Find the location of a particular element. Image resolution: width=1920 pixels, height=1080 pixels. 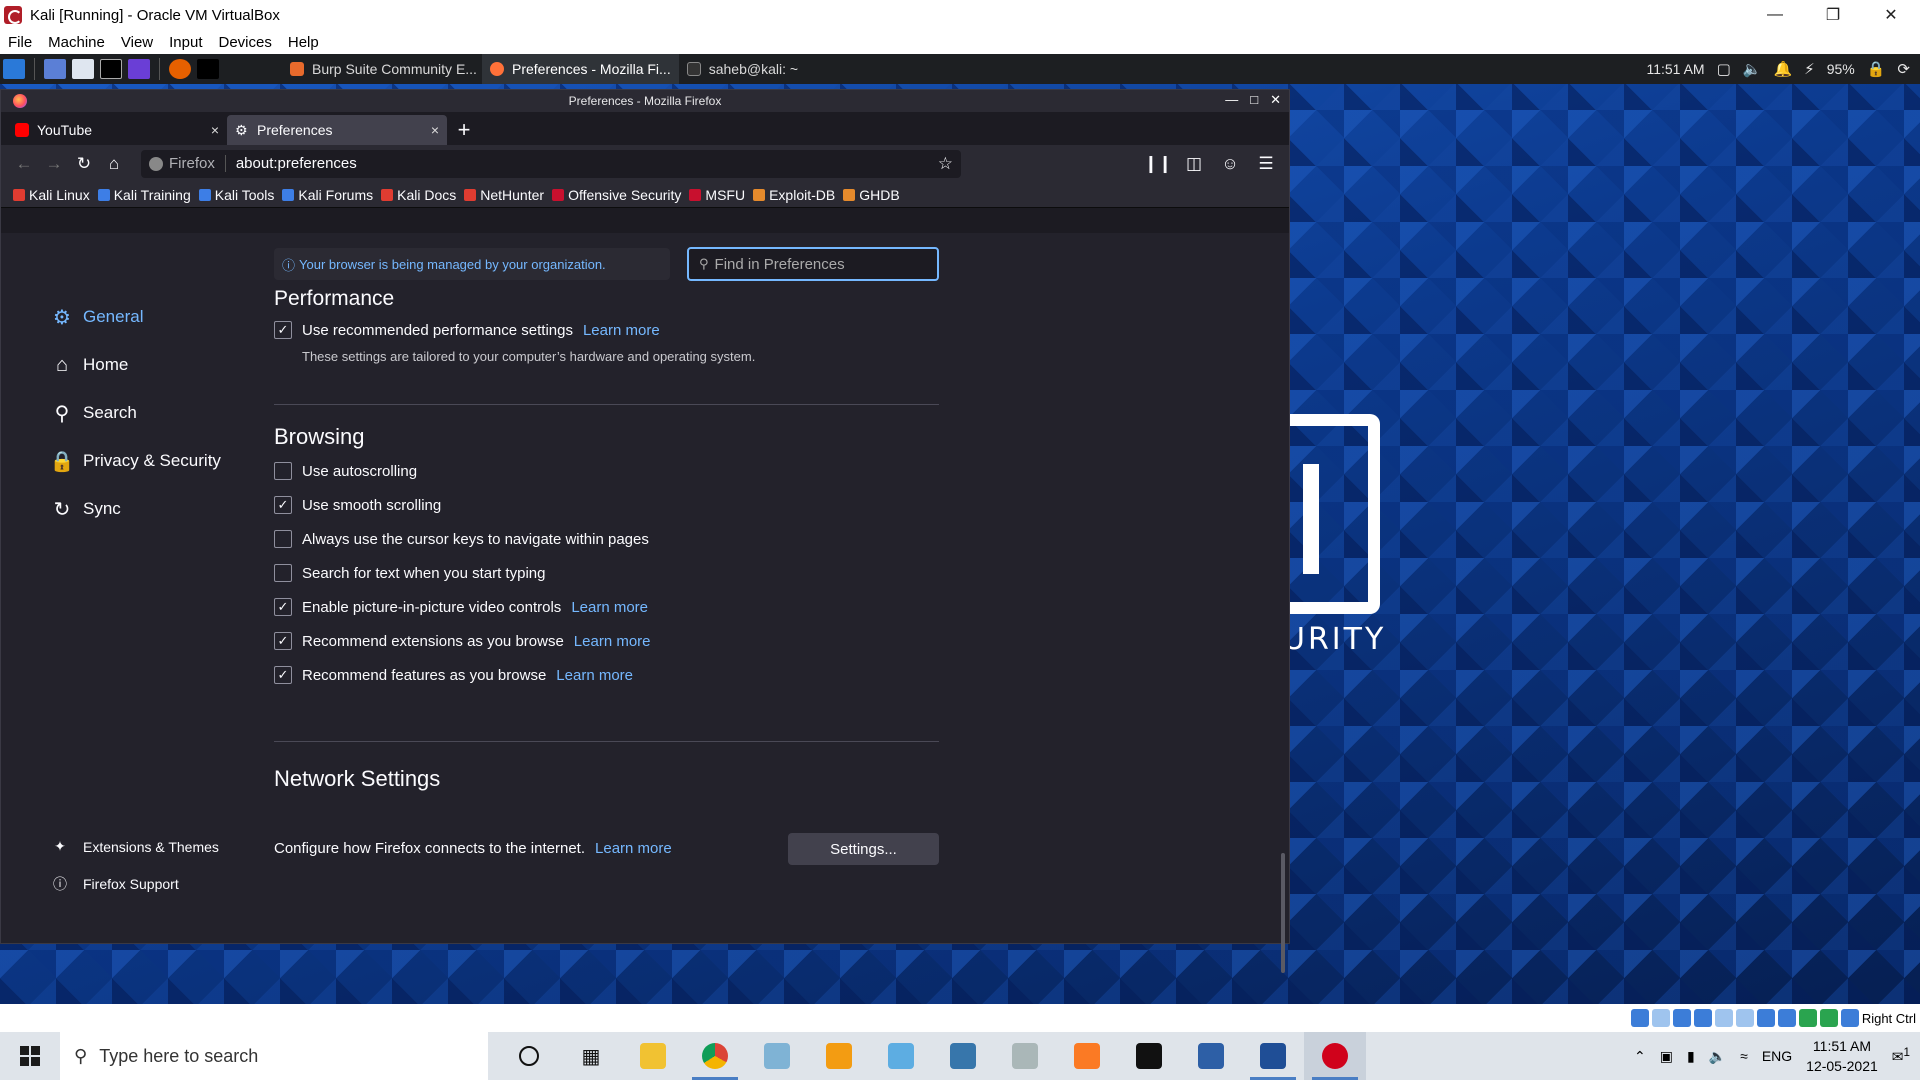

browser-launcher-icon is located at coordinates (139, 69).